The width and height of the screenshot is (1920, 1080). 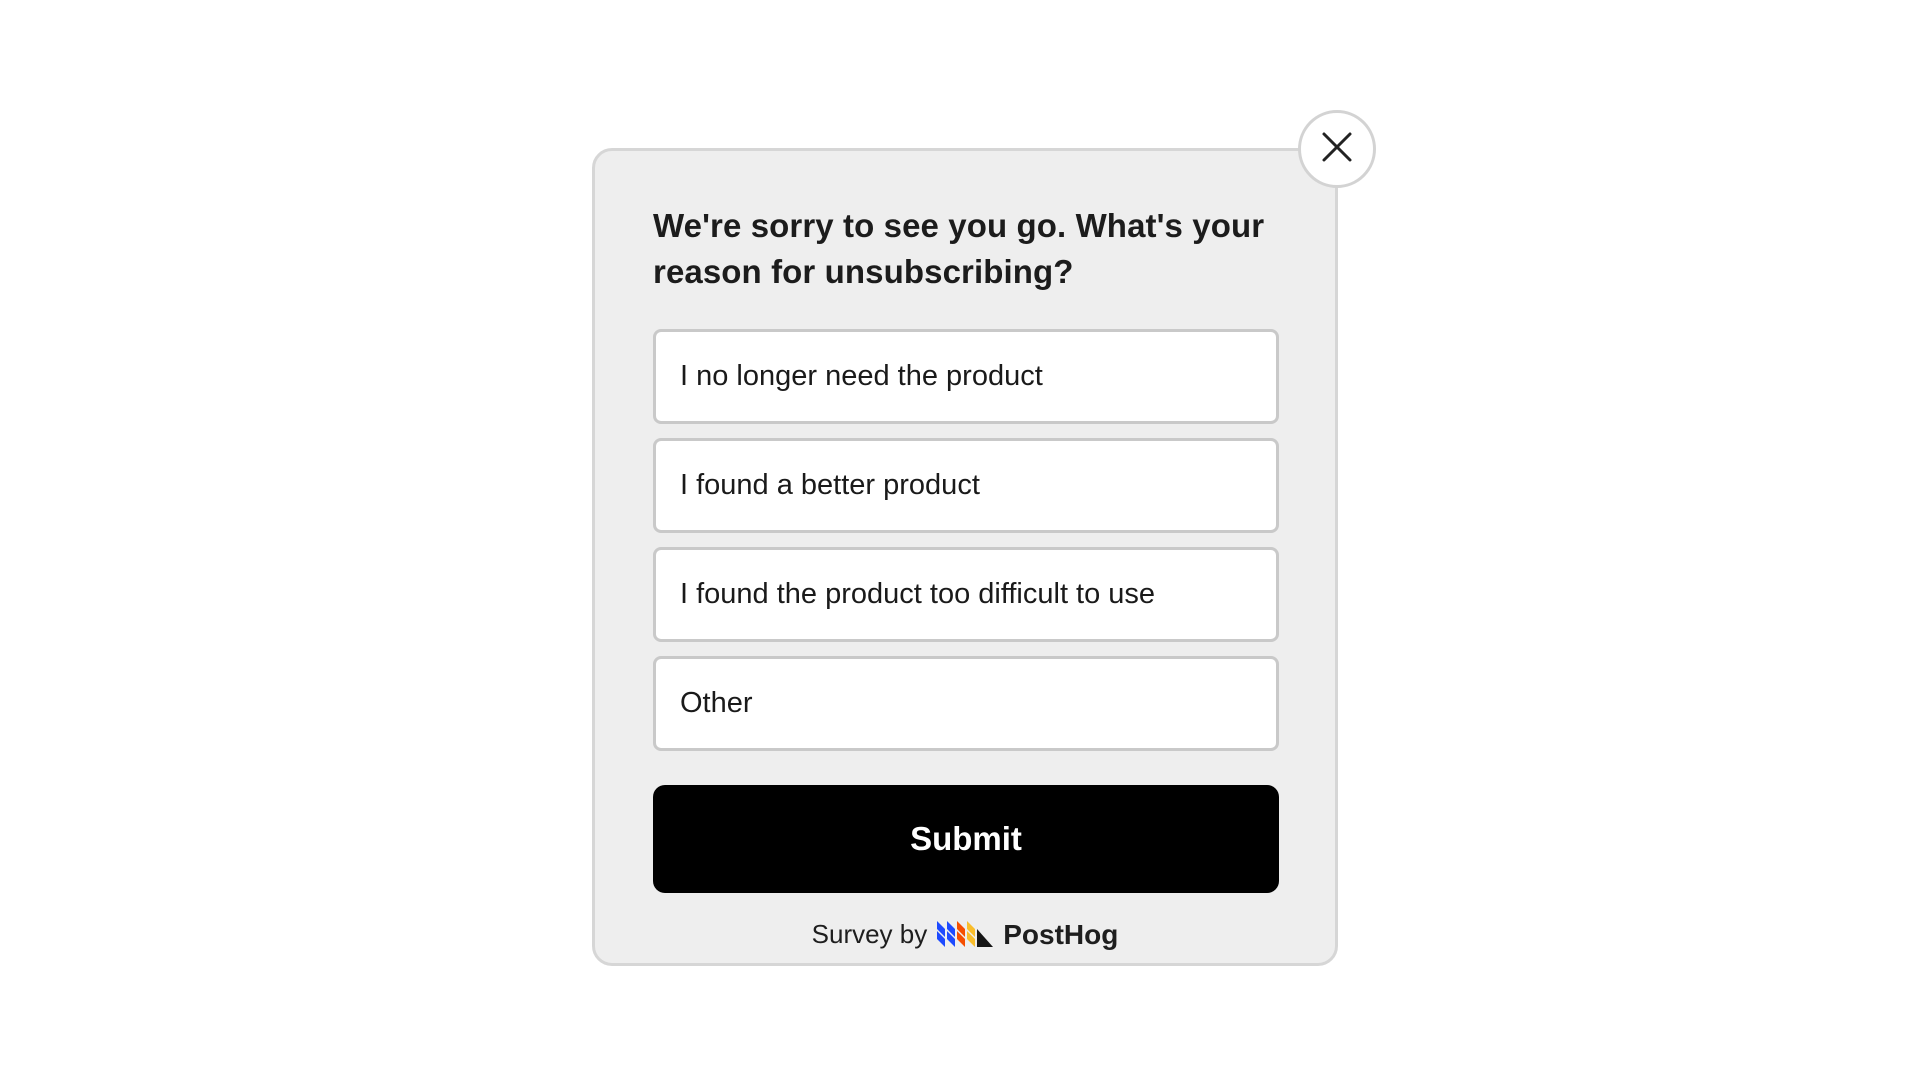 I want to click on choice-option: I found a better product, so click(x=966, y=485).